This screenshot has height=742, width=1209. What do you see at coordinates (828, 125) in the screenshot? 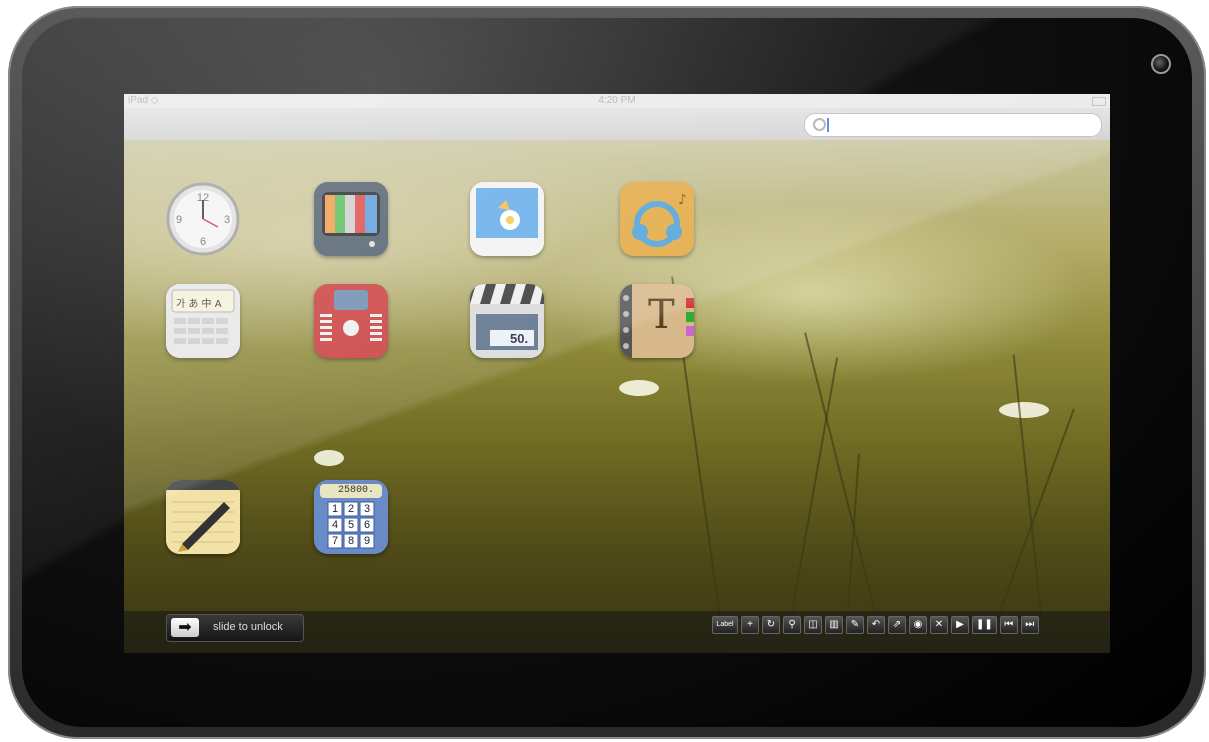
I see `text-cursor` at bounding box center [828, 125].